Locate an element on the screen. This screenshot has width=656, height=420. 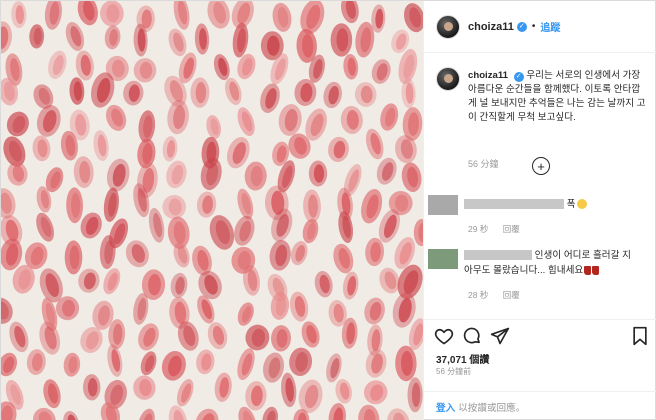
caption-username: choiza11 is located at coordinates (488, 75).